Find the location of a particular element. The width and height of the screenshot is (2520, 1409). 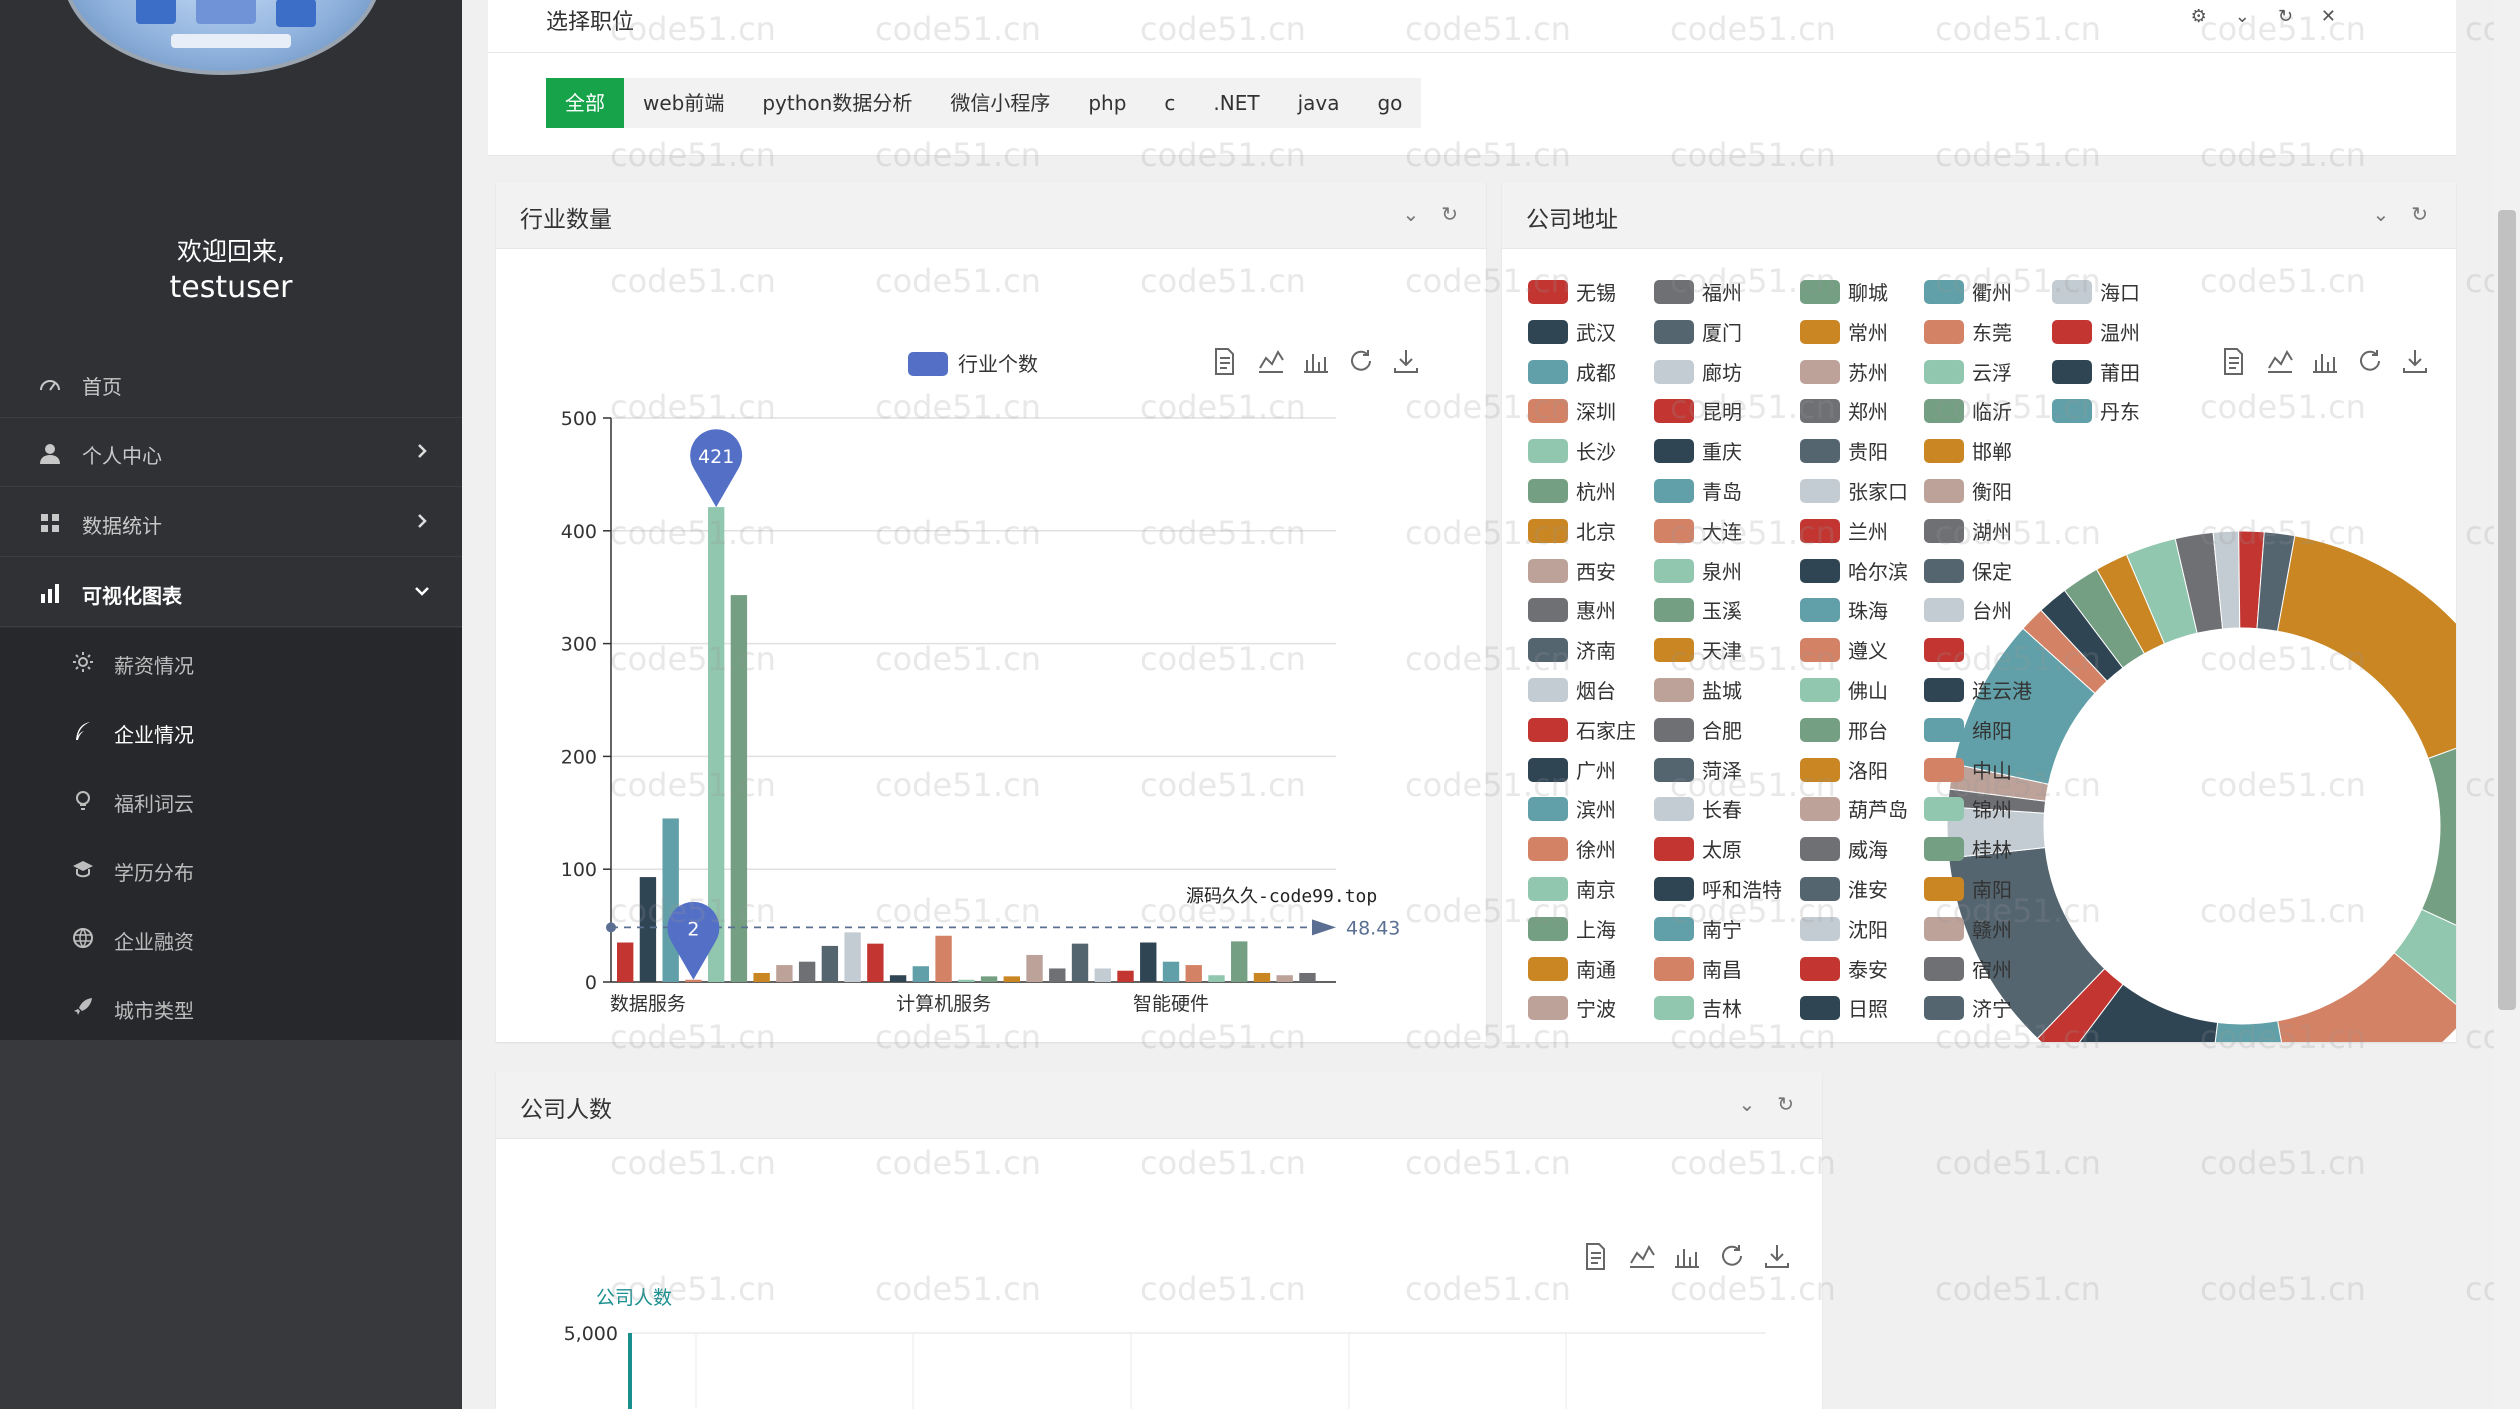

username: testuser is located at coordinates (231, 287).